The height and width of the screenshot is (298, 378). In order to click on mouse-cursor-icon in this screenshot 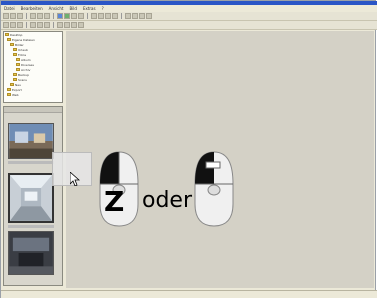, I will do `click(75, 179)`.